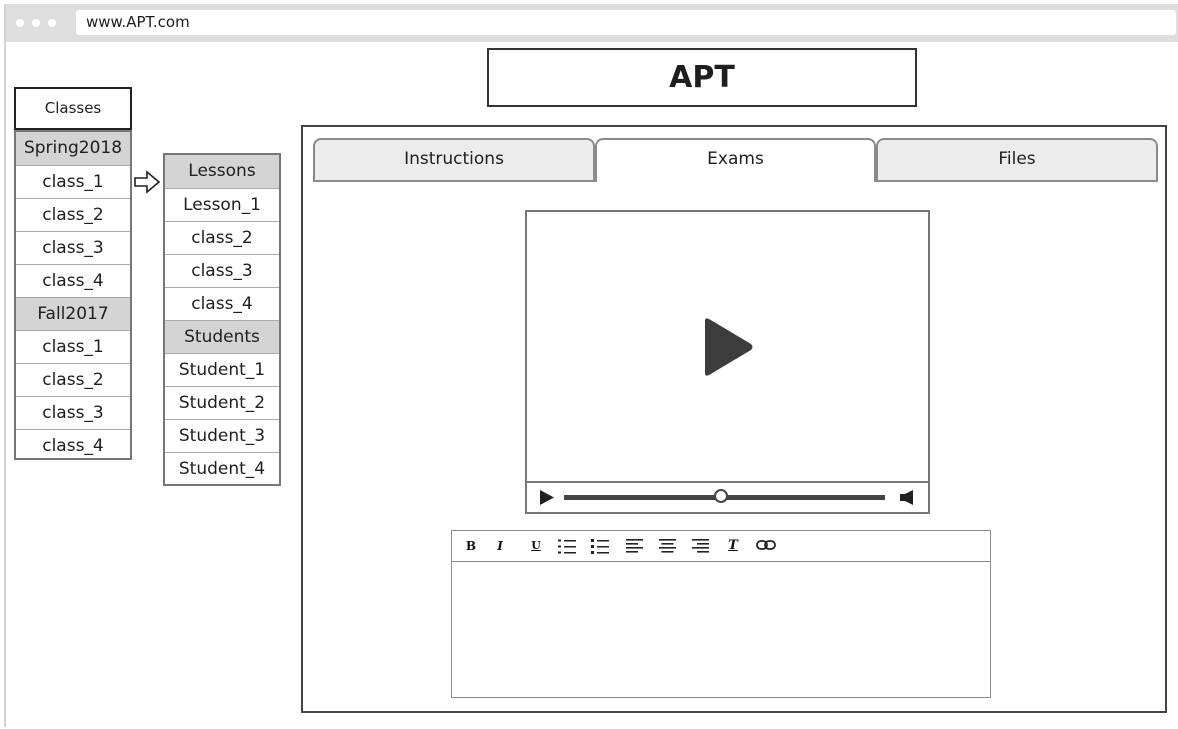  I want to click on numbered-list-button, so click(567, 546).